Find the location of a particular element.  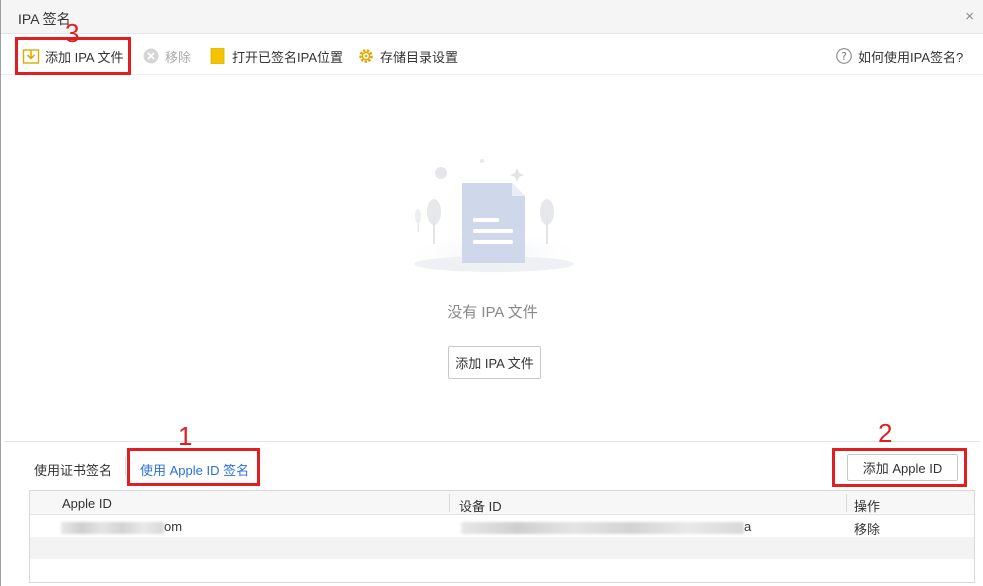

storage-settings-label: 存储目录设置 is located at coordinates (419, 57).